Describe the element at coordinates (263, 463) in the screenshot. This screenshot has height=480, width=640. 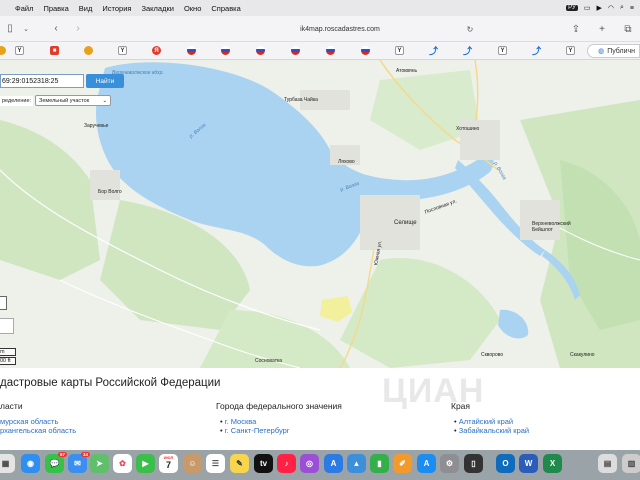
I see `apple-tv-icon: tv` at that location.